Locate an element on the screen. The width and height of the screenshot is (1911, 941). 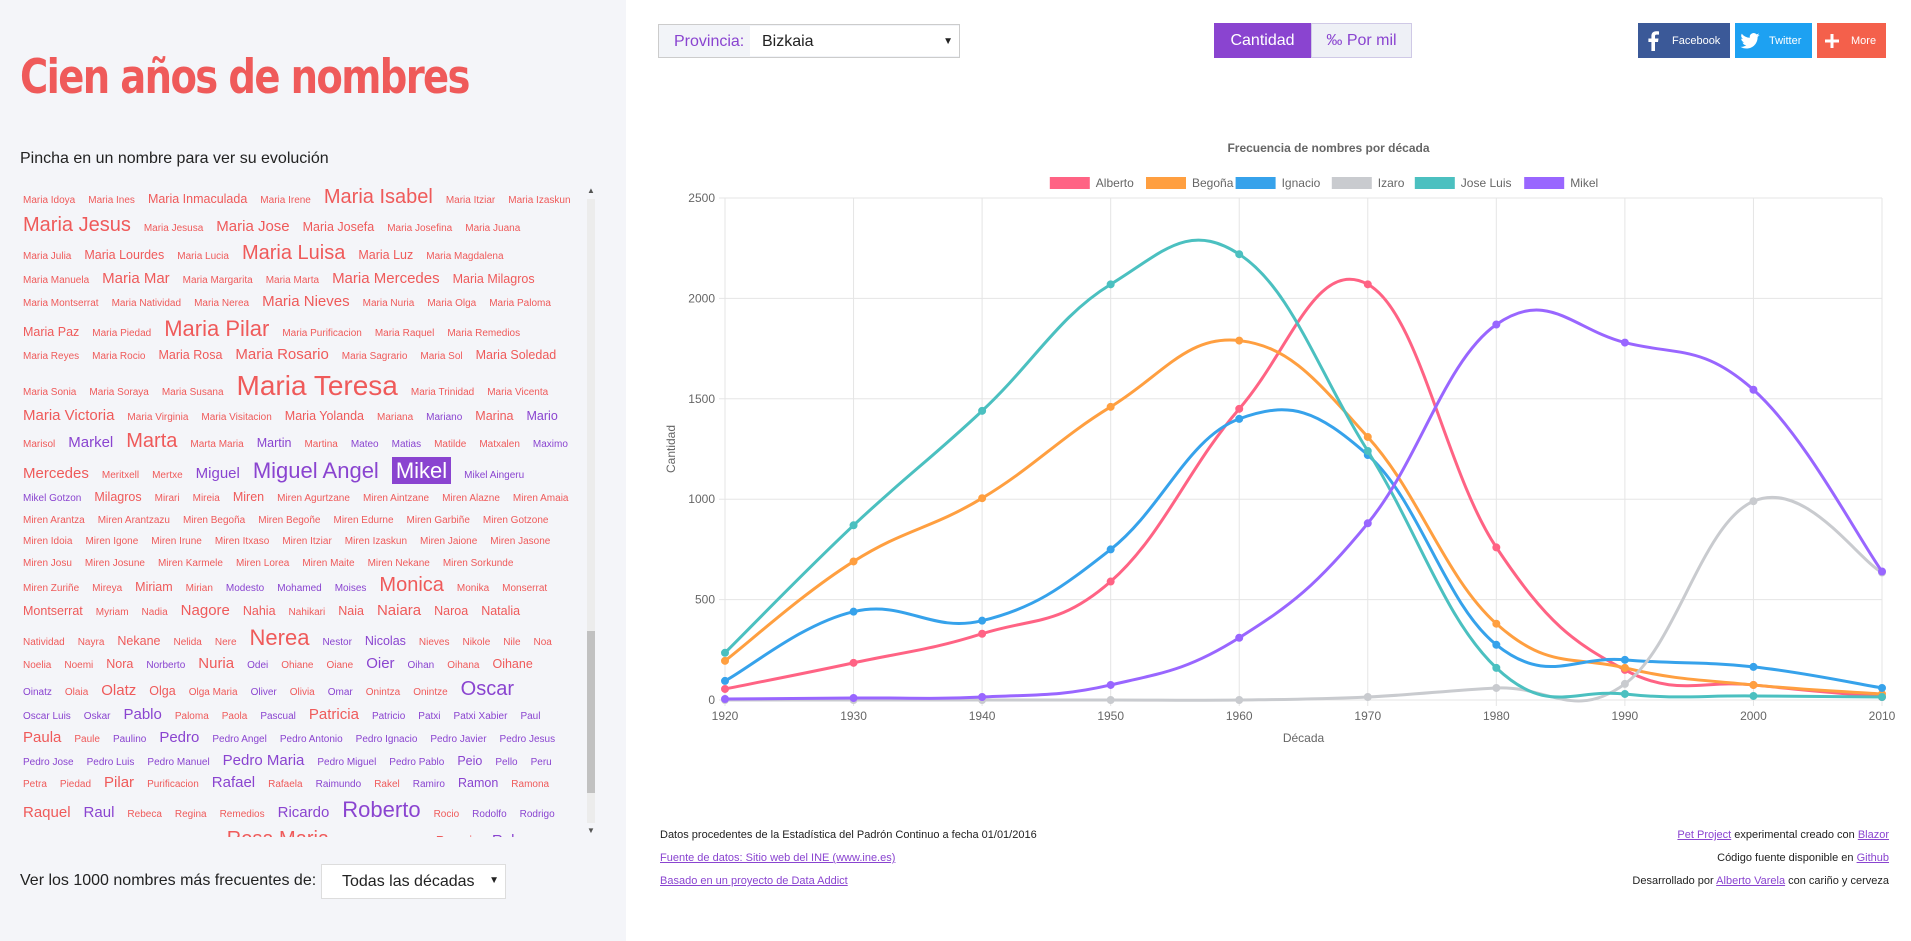
mode-cantidad-button: Cantidad is located at coordinates (1262, 40).